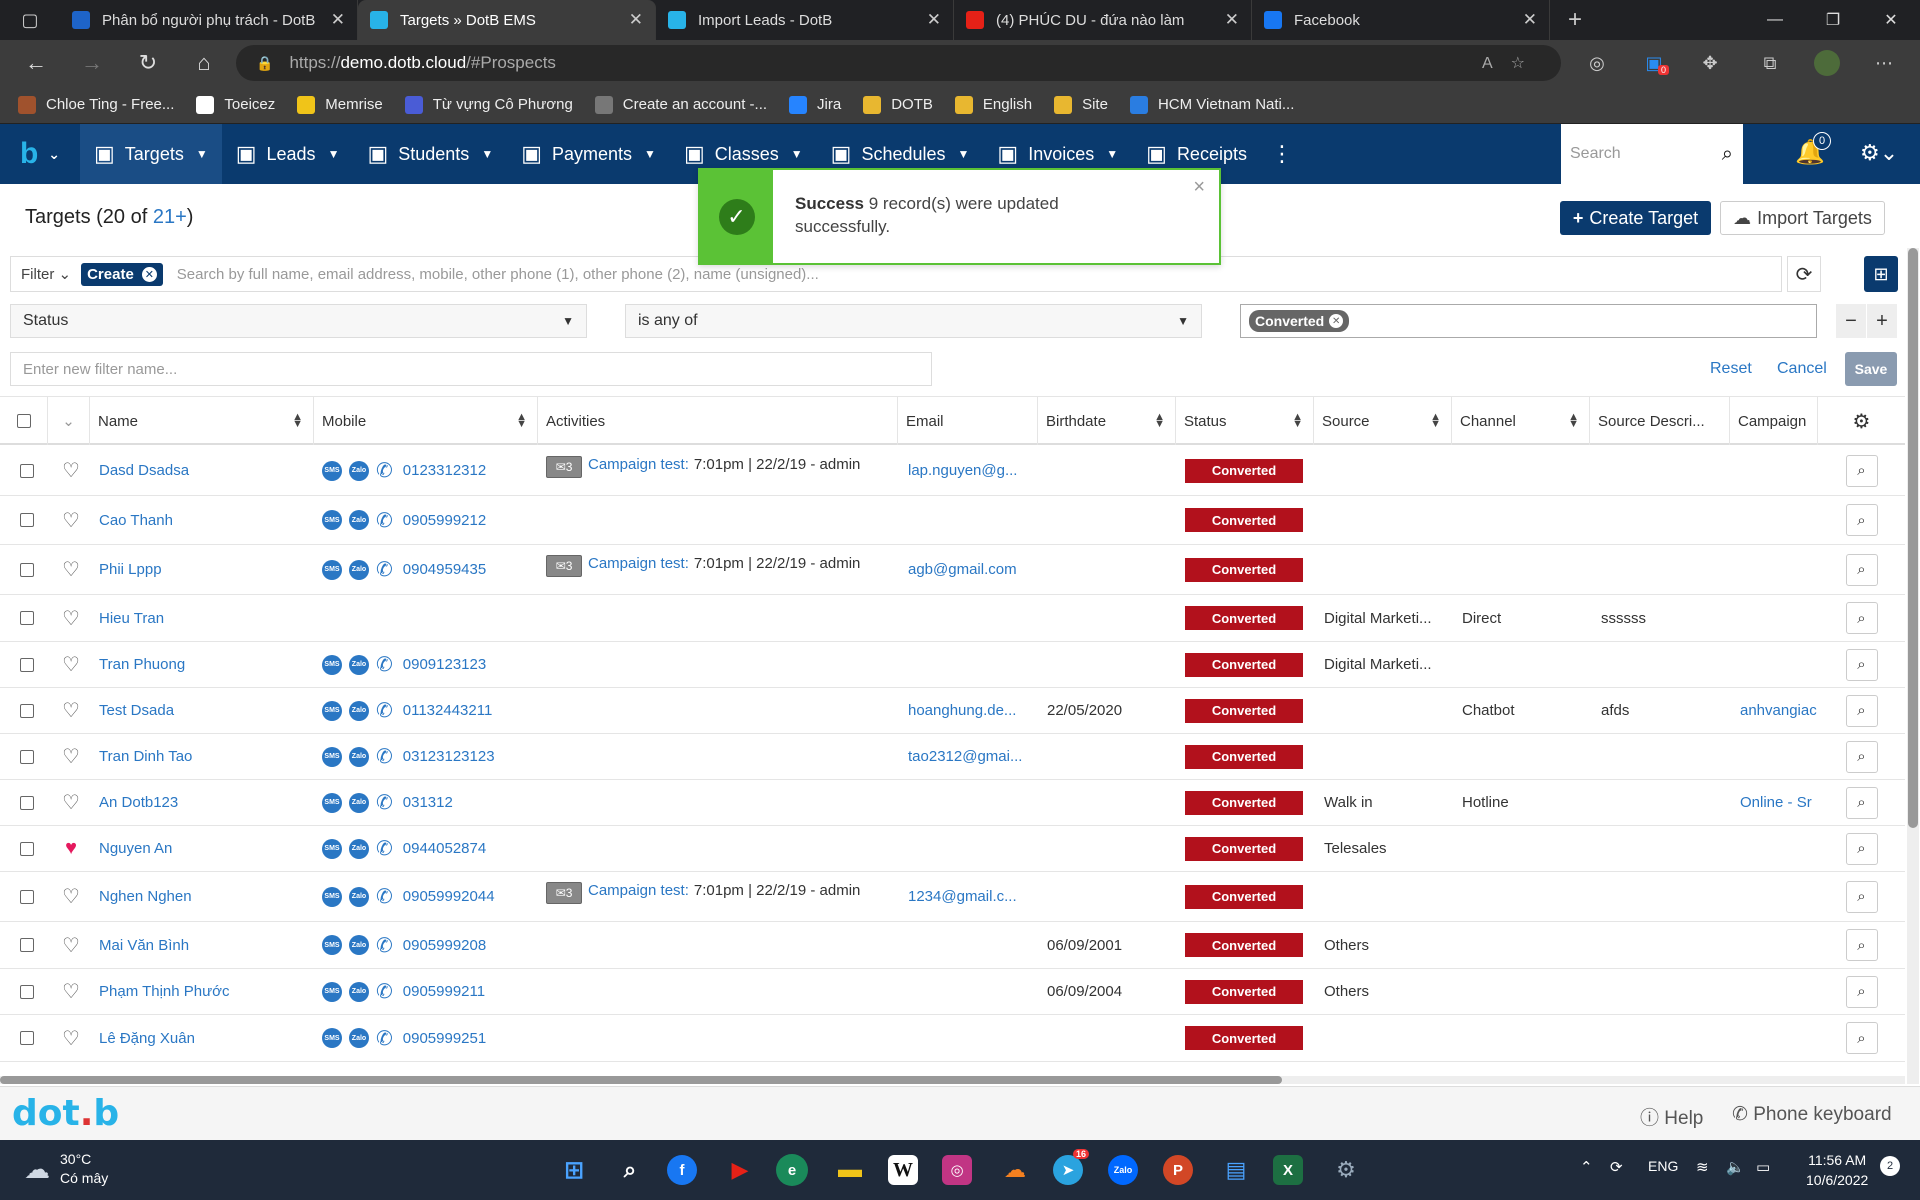 The width and height of the screenshot is (1920, 1200). What do you see at coordinates (71, 848) in the screenshot?
I see `heart-icon: ♥` at bounding box center [71, 848].